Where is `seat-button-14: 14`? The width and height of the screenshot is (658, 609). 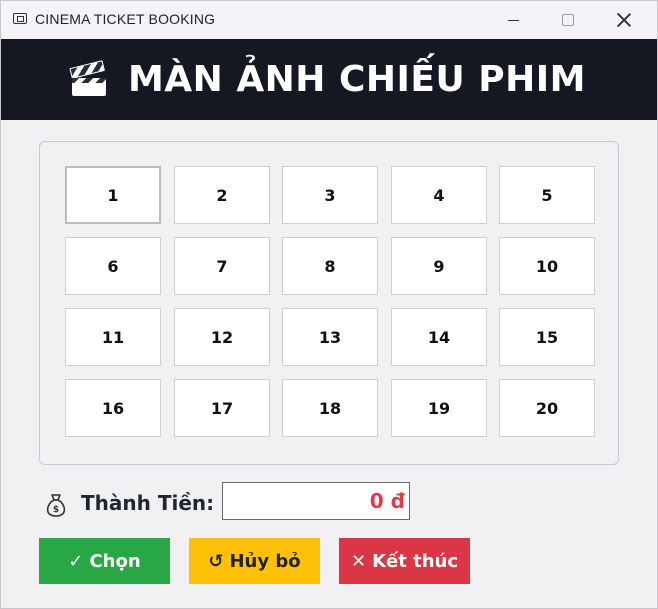
seat-button-14: 14 is located at coordinates (439, 337).